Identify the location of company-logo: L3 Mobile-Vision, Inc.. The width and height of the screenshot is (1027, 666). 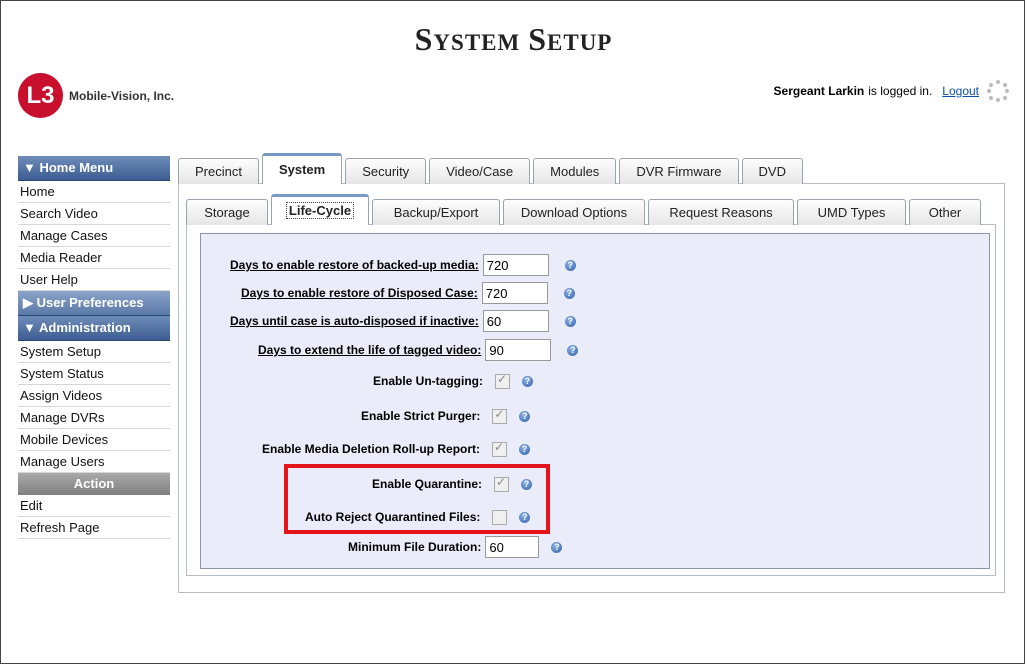
(96, 95).